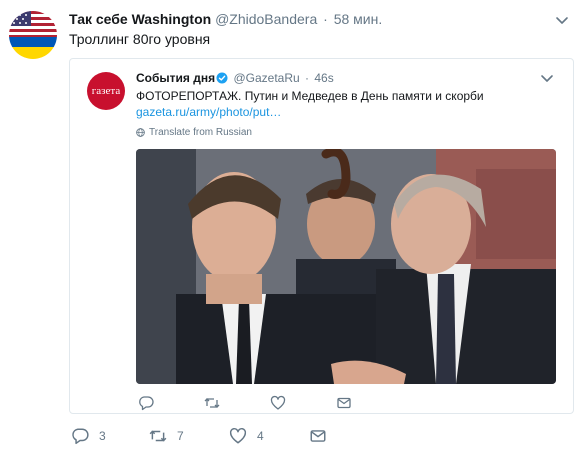  I want to click on avatar-flag-image, so click(33, 35).